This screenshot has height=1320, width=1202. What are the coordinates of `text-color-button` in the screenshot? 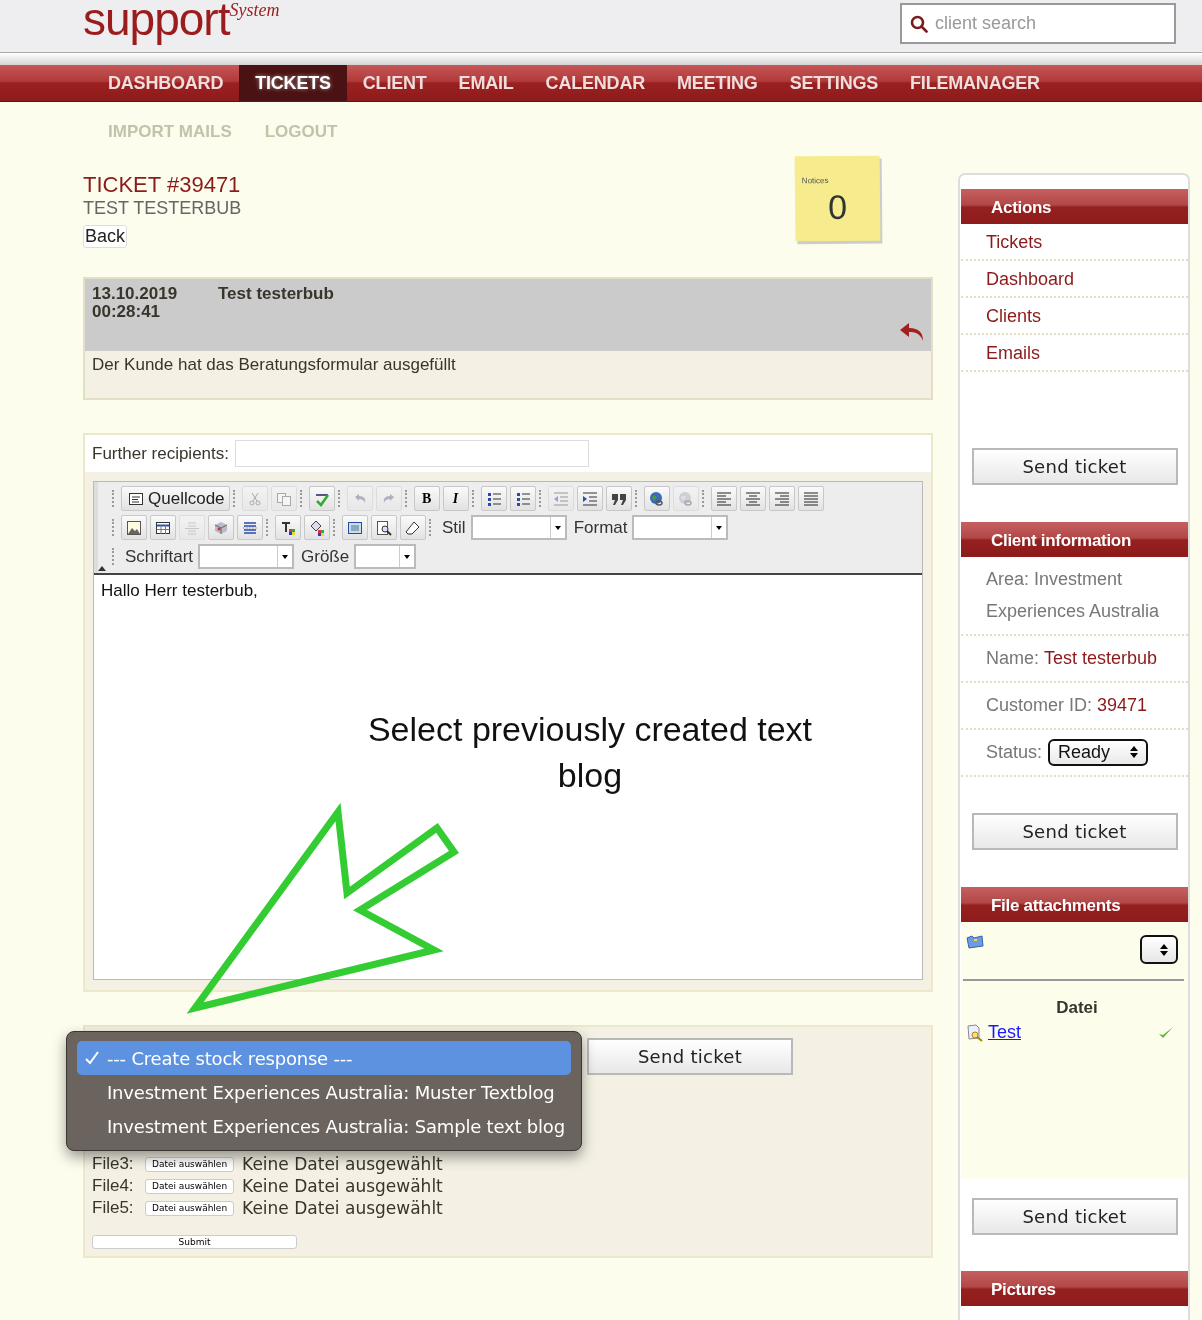 It's located at (288, 527).